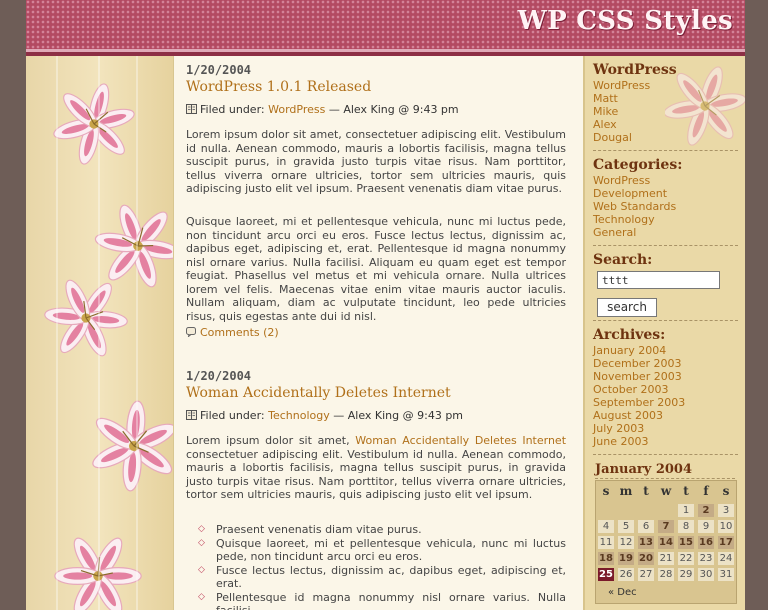 This screenshot has width=768, height=610. I want to click on site-header: WP CSS Styles, so click(385, 28).